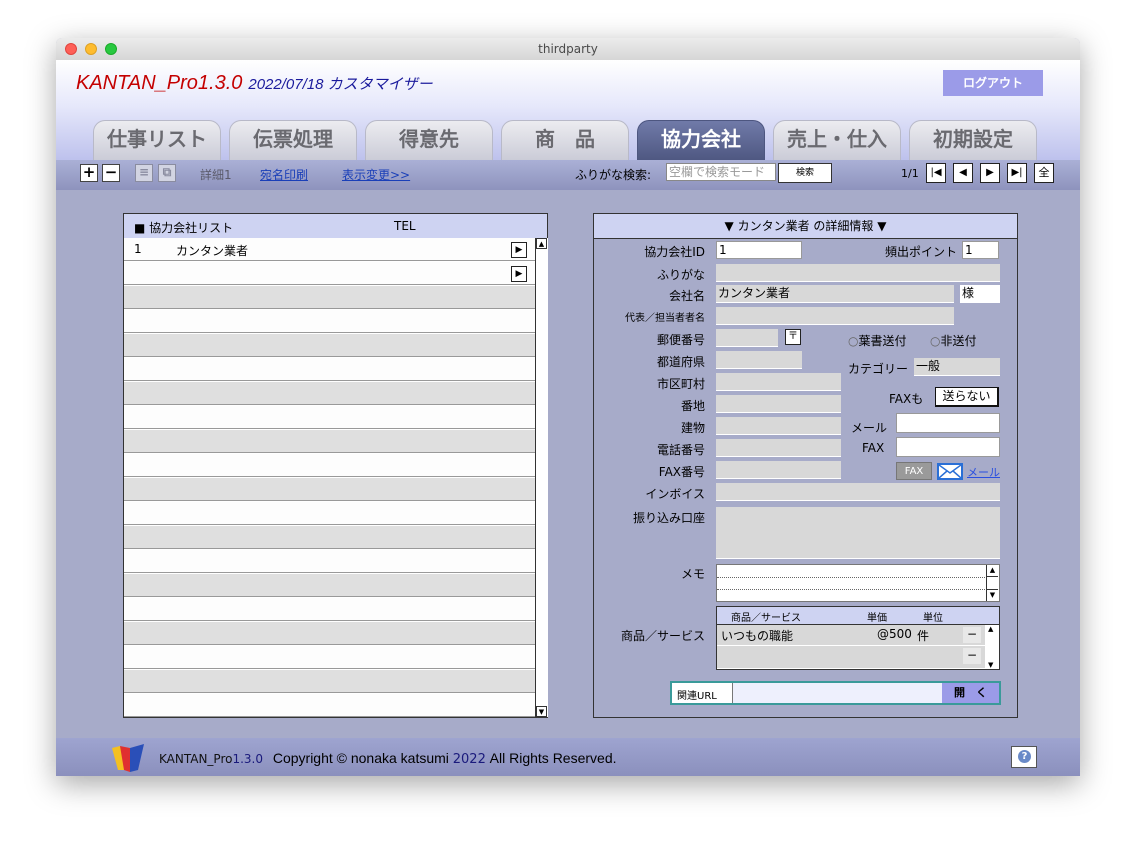 The width and height of the screenshot is (1136, 851). Describe the element at coordinates (613, 175) in the screenshot. I see `furigana-search-label: ふりがな検索:` at that location.